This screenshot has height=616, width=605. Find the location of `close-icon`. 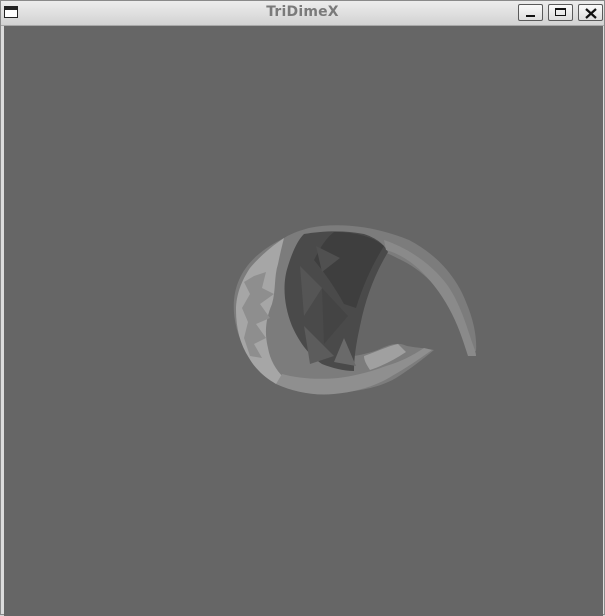

close-icon is located at coordinates (591, 13).